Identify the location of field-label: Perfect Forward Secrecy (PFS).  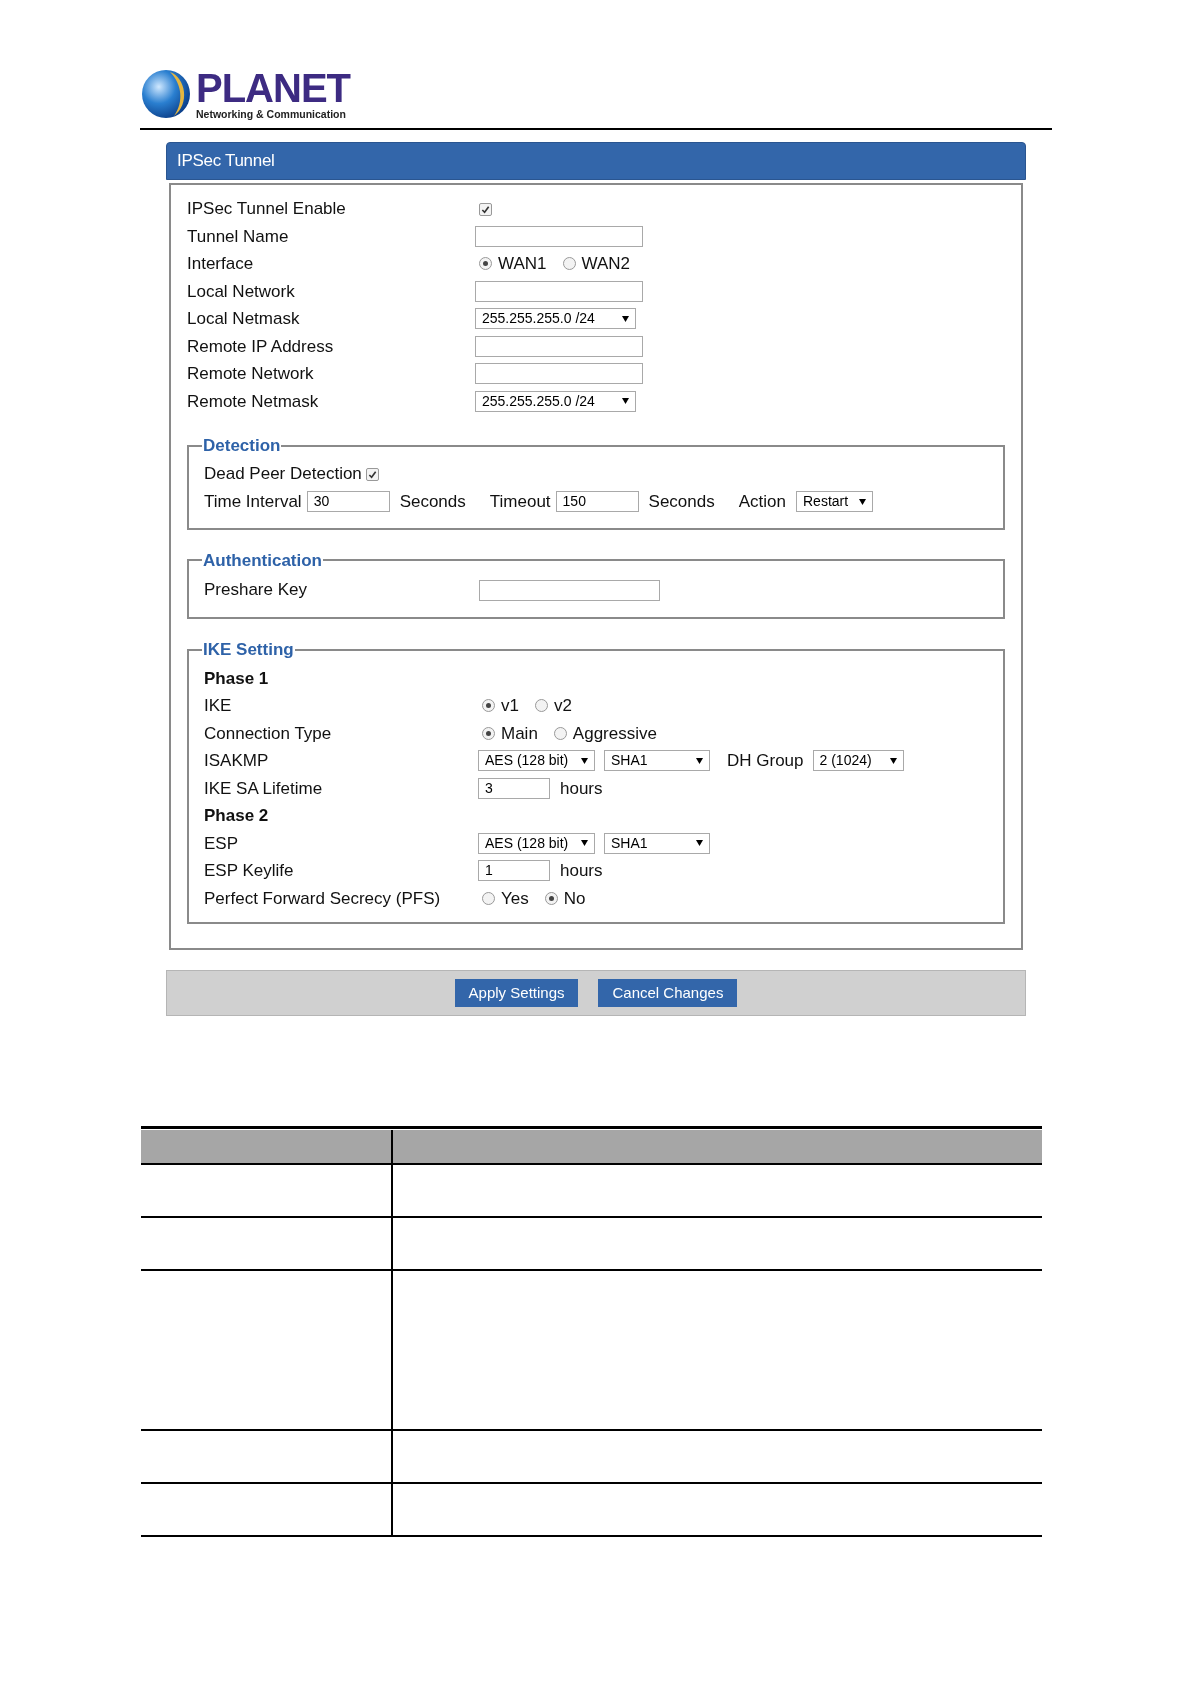
(323, 898).